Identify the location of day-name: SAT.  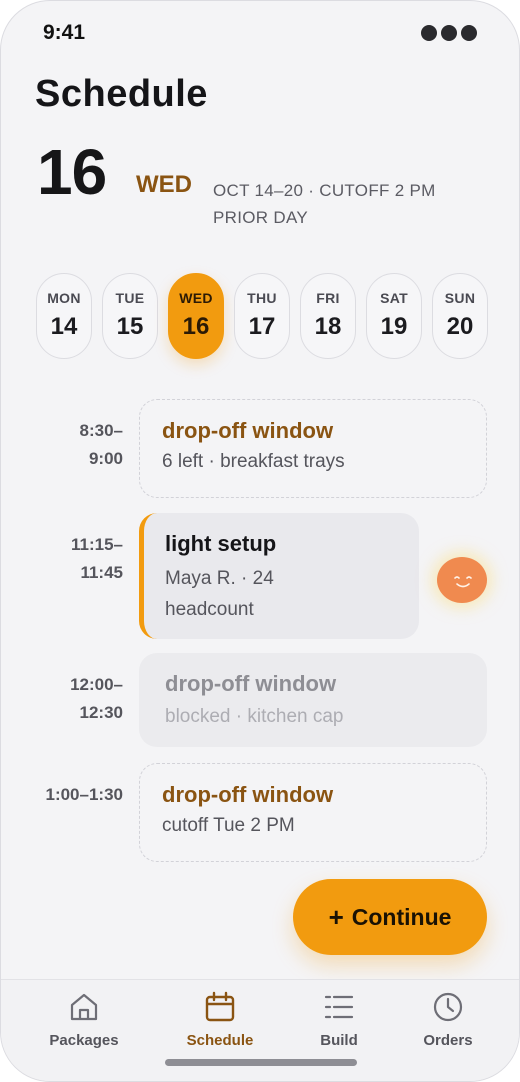
(394, 298).